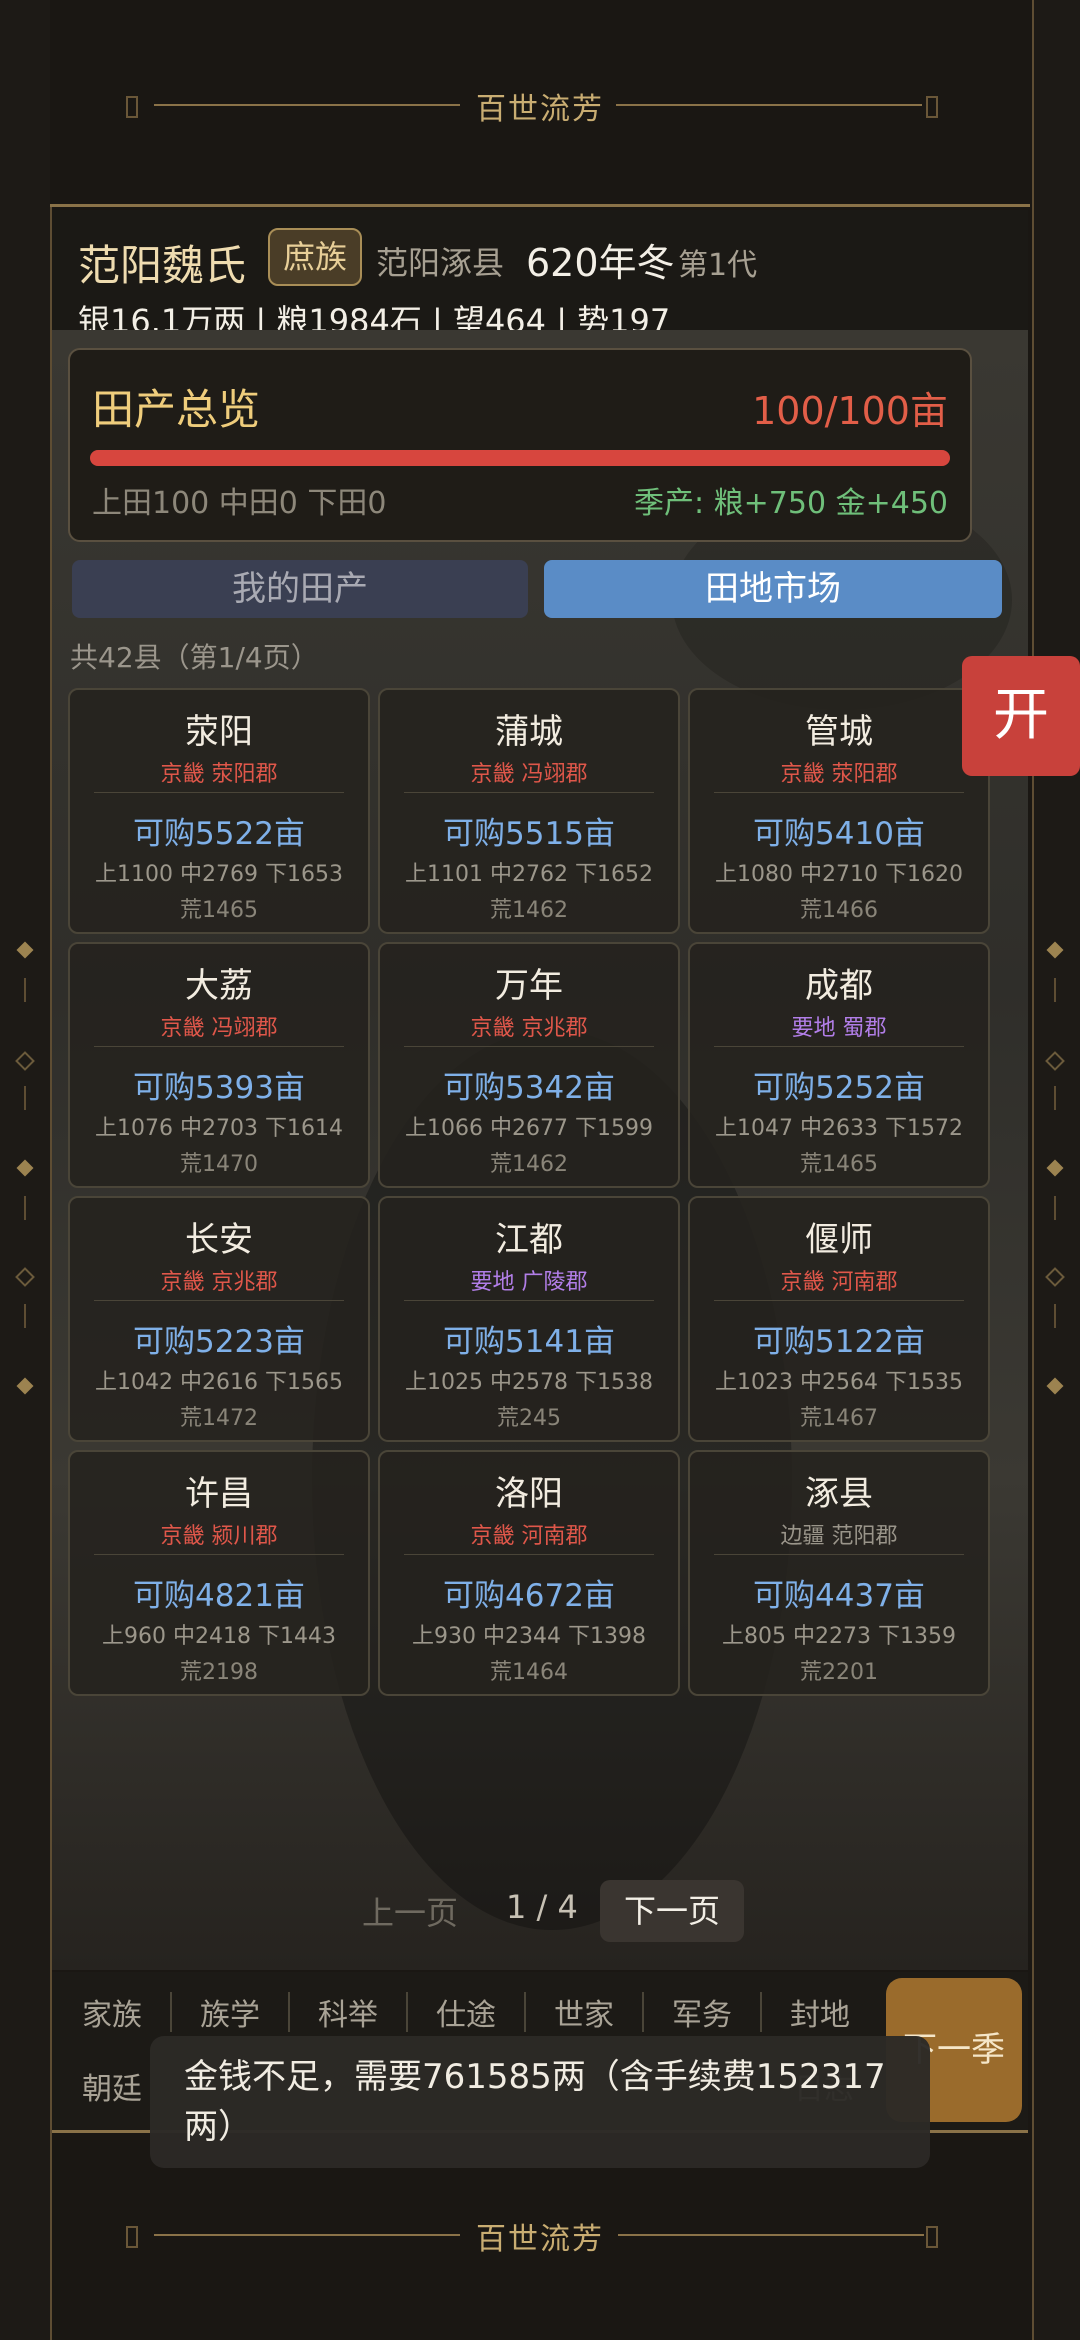 The width and height of the screenshot is (1080, 2340). Describe the element at coordinates (466, 2012) in the screenshot. I see `nav-item: 仕途` at that location.